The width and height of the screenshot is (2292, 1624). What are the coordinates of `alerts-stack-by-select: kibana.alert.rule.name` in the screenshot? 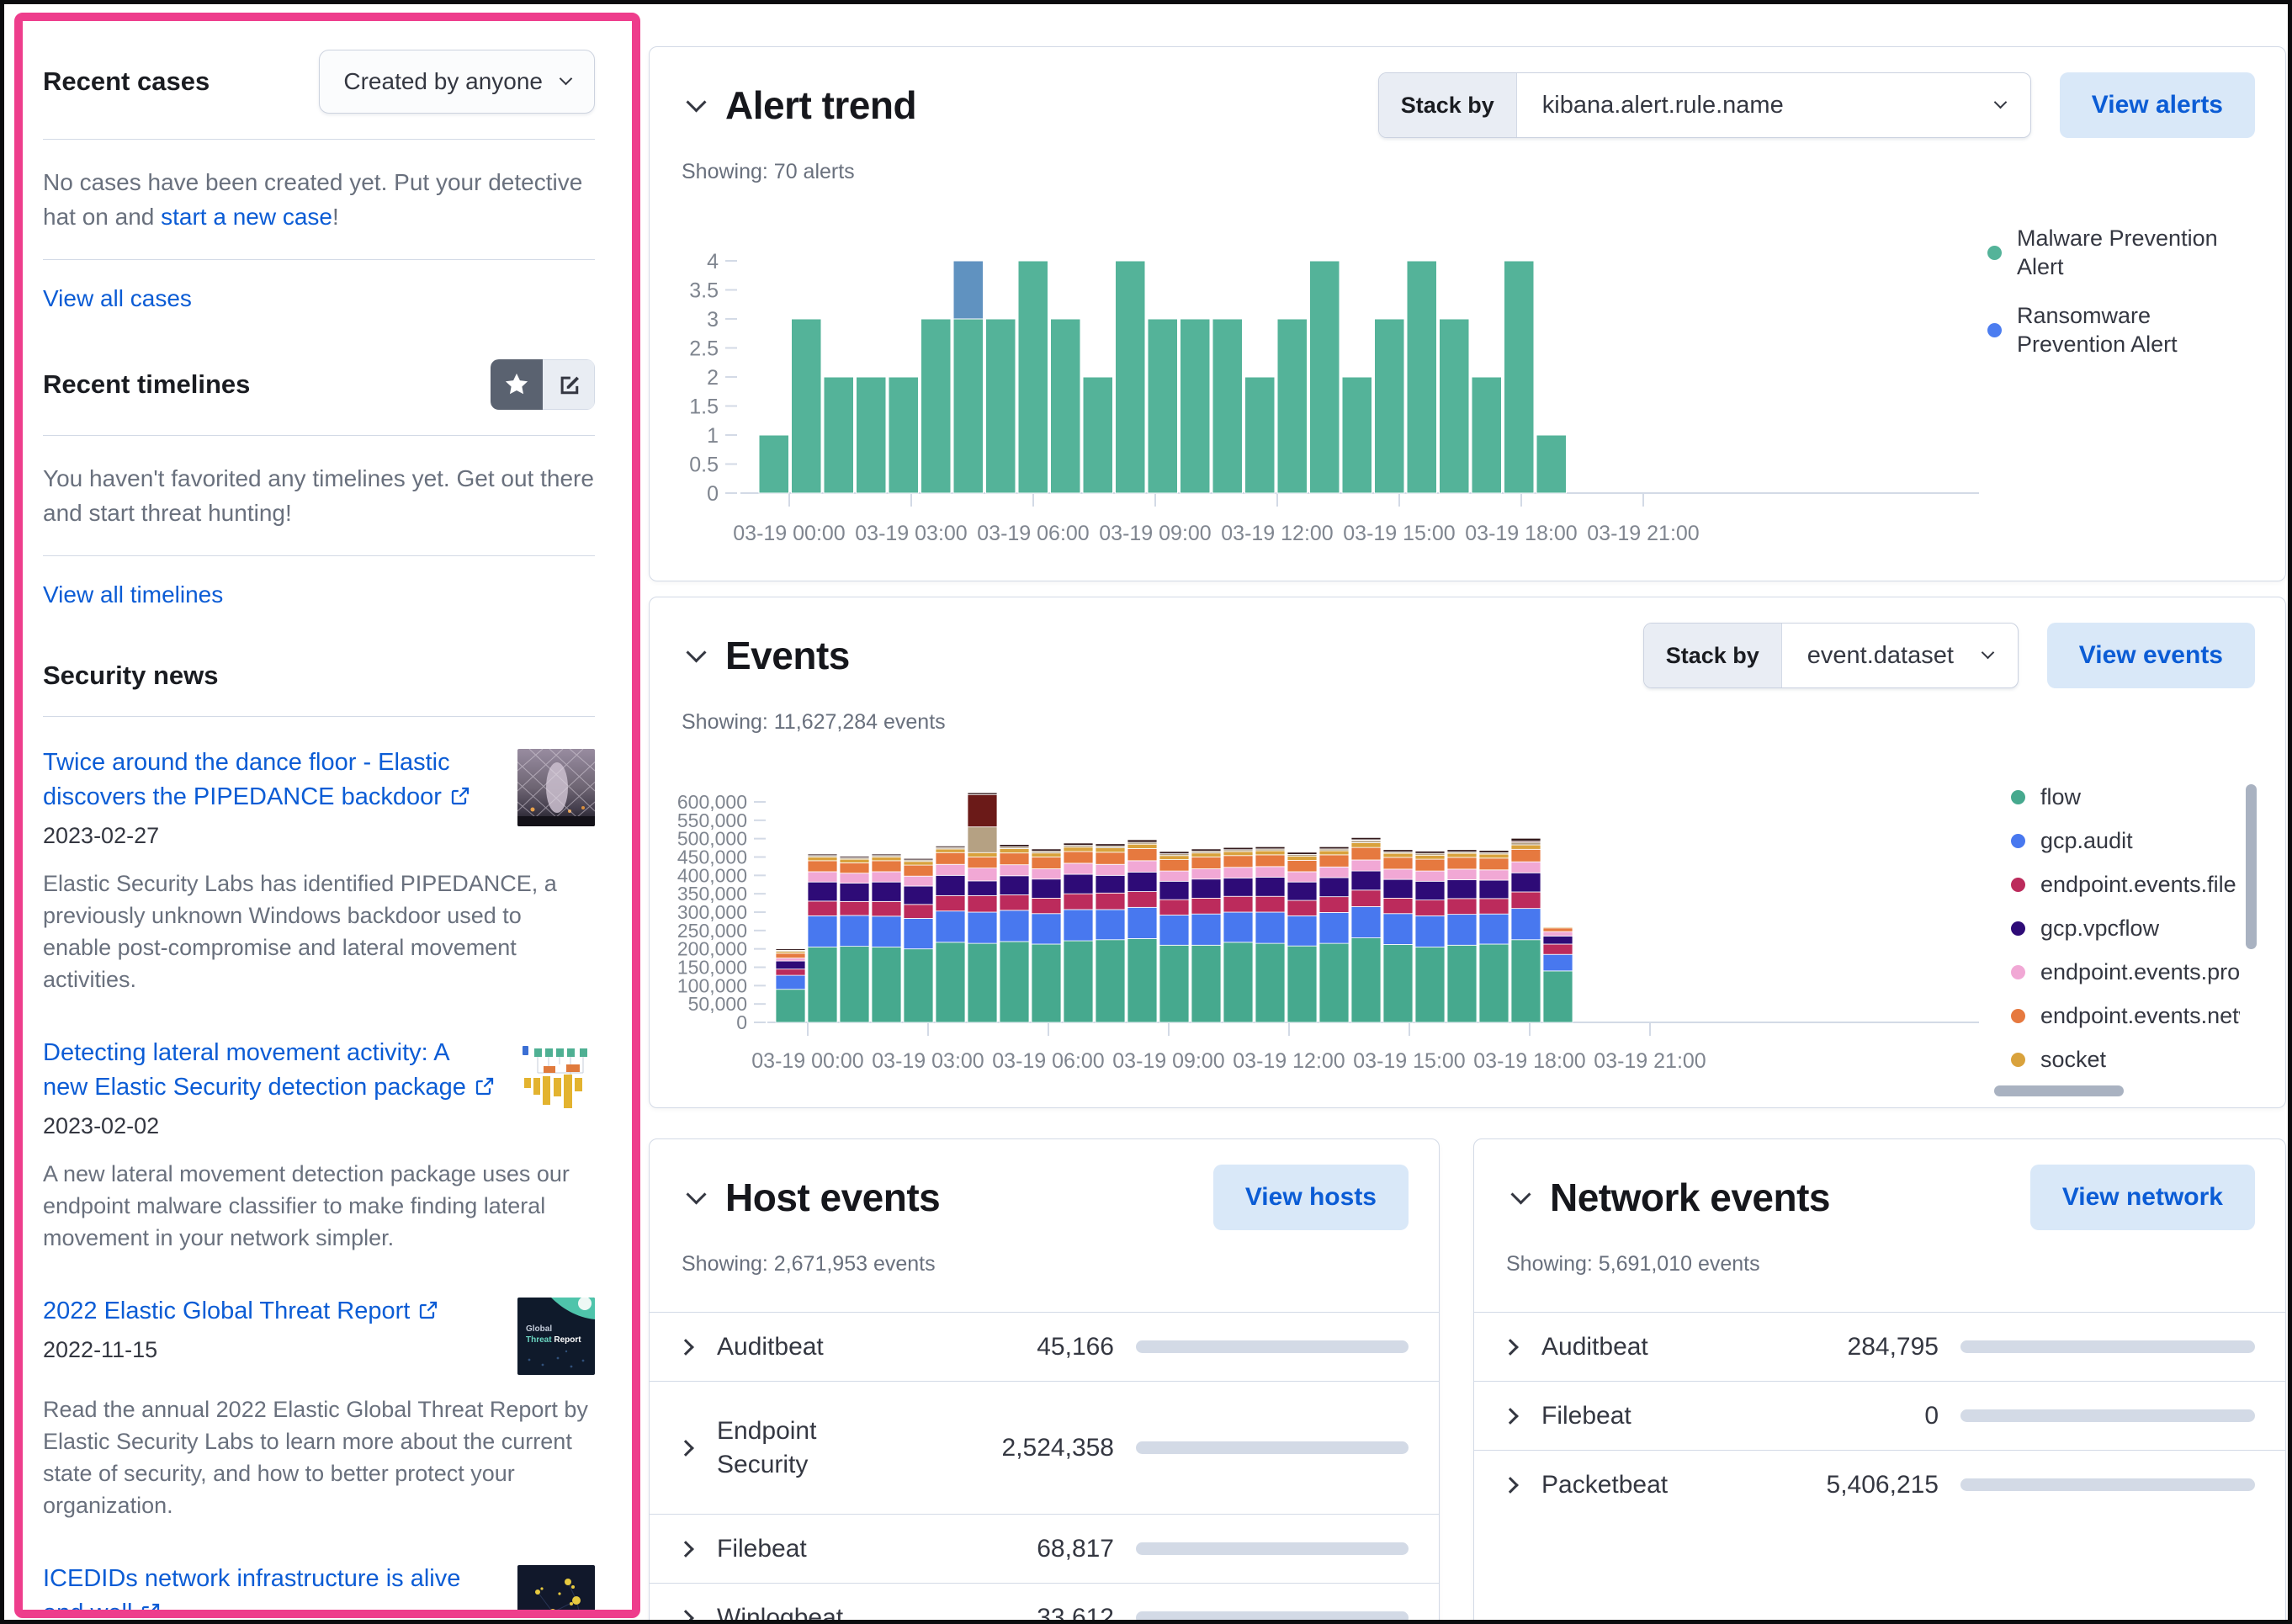 It's located at (1773, 105).